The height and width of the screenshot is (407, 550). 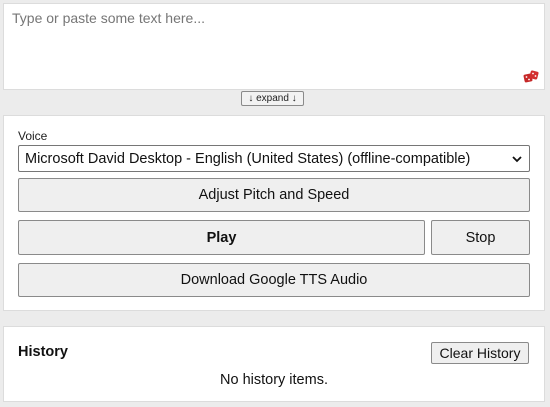 What do you see at coordinates (43, 352) in the screenshot?
I see `history-title: History` at bounding box center [43, 352].